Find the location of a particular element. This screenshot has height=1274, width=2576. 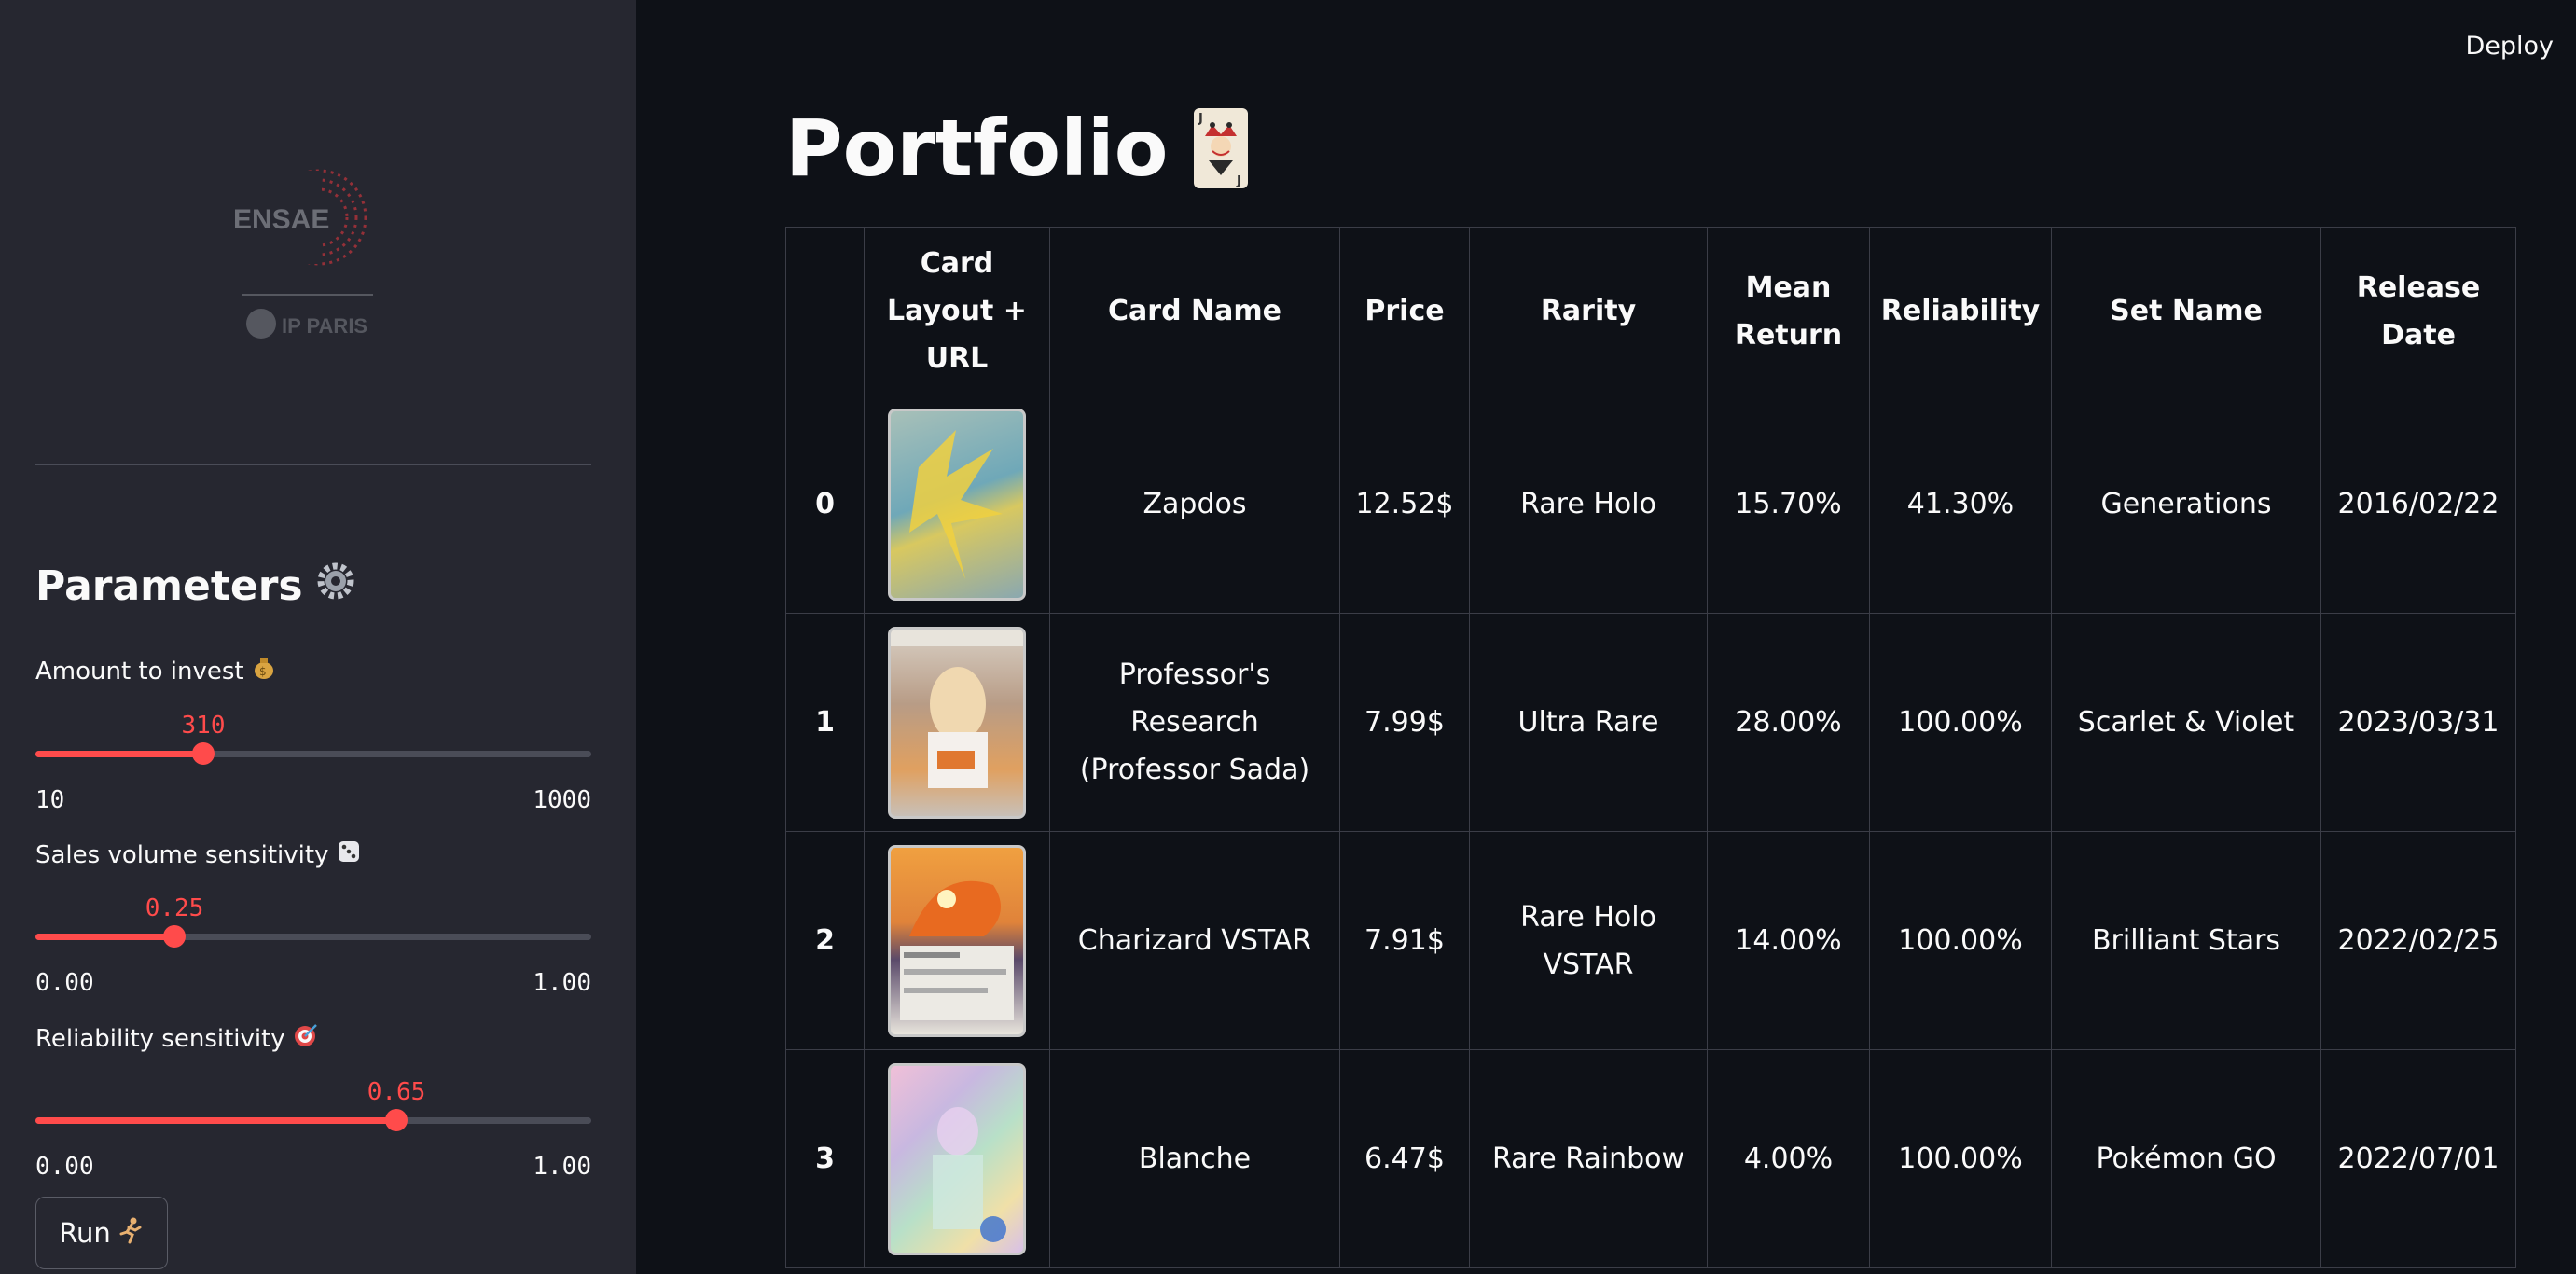

sales-volume-fill is located at coordinates (104, 937).